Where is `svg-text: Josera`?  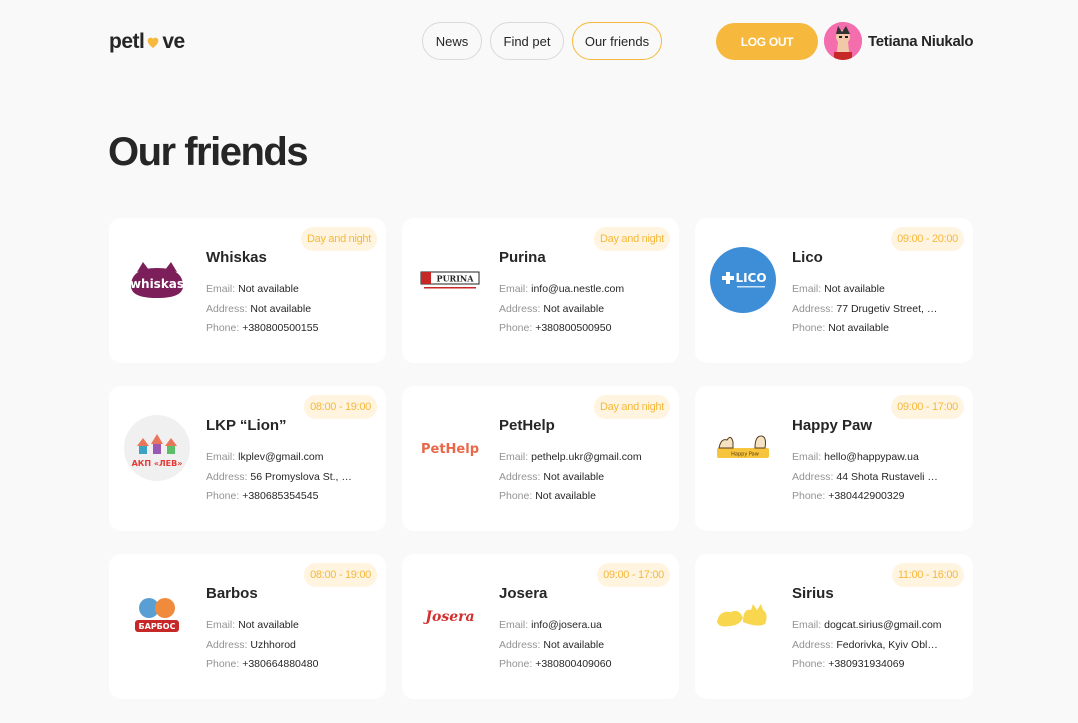
svg-text: Josera is located at coordinates (448, 617).